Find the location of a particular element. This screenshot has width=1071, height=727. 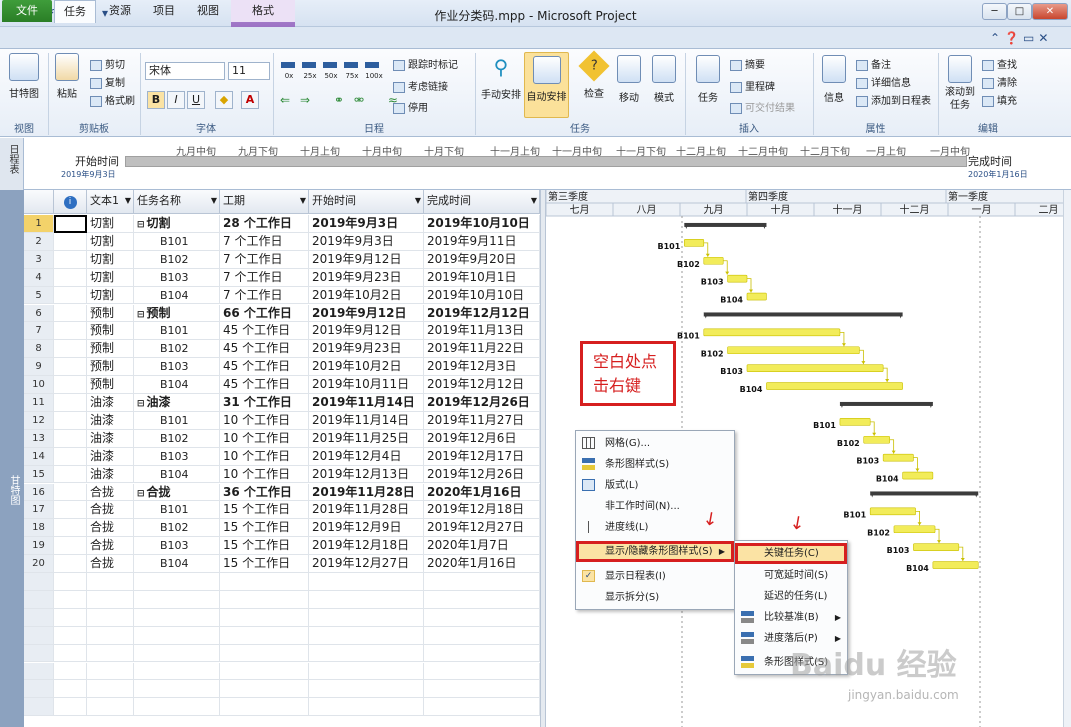

finish-cell: 2019年12月3日 is located at coordinates (482, 367).